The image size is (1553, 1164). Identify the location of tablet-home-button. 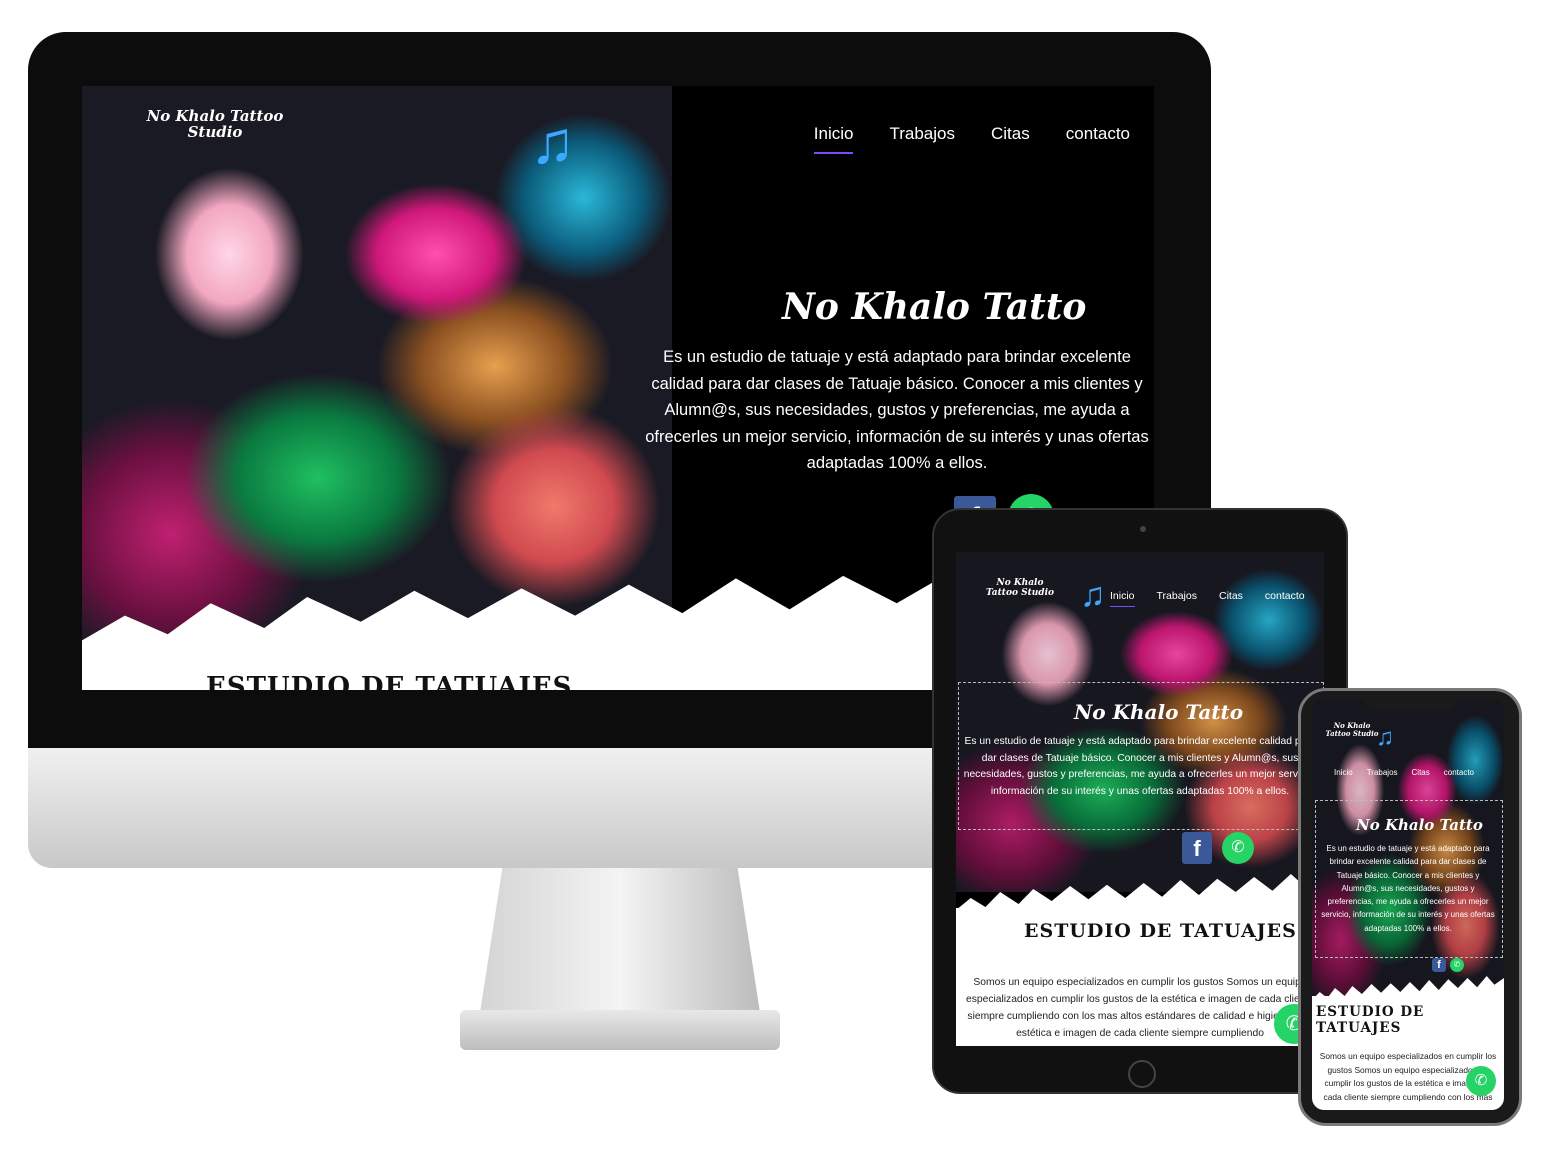
(1142, 1074).